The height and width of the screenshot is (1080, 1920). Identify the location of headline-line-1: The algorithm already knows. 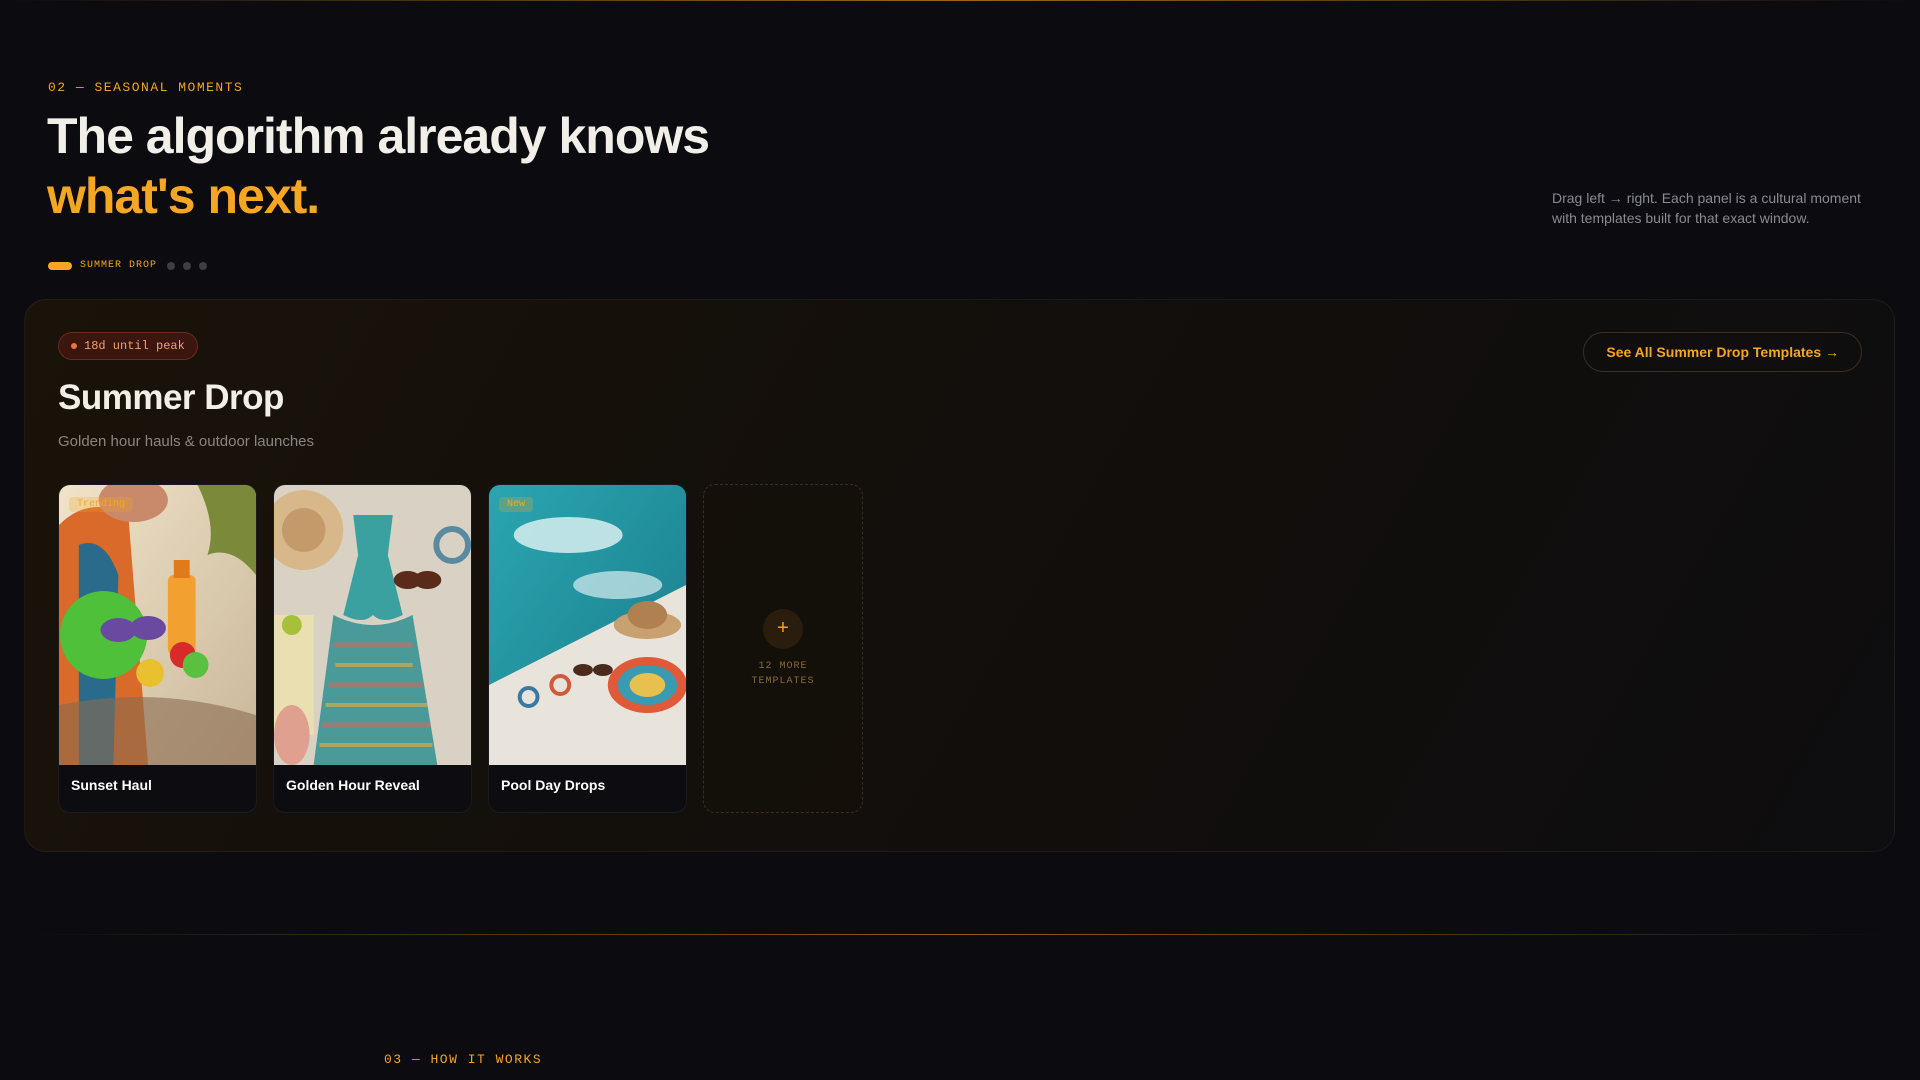
(378, 136).